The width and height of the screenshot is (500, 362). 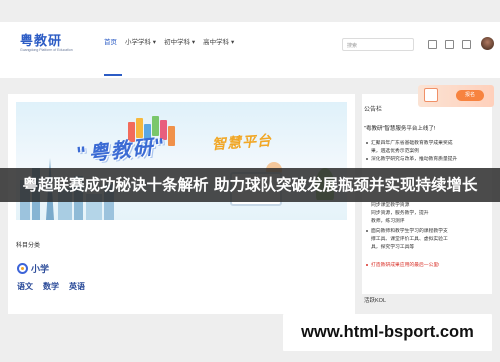 What do you see at coordinates (395, 151) in the screenshot?
I see `notice-bullet: 果，遴选优秀示范案例` at bounding box center [395, 151].